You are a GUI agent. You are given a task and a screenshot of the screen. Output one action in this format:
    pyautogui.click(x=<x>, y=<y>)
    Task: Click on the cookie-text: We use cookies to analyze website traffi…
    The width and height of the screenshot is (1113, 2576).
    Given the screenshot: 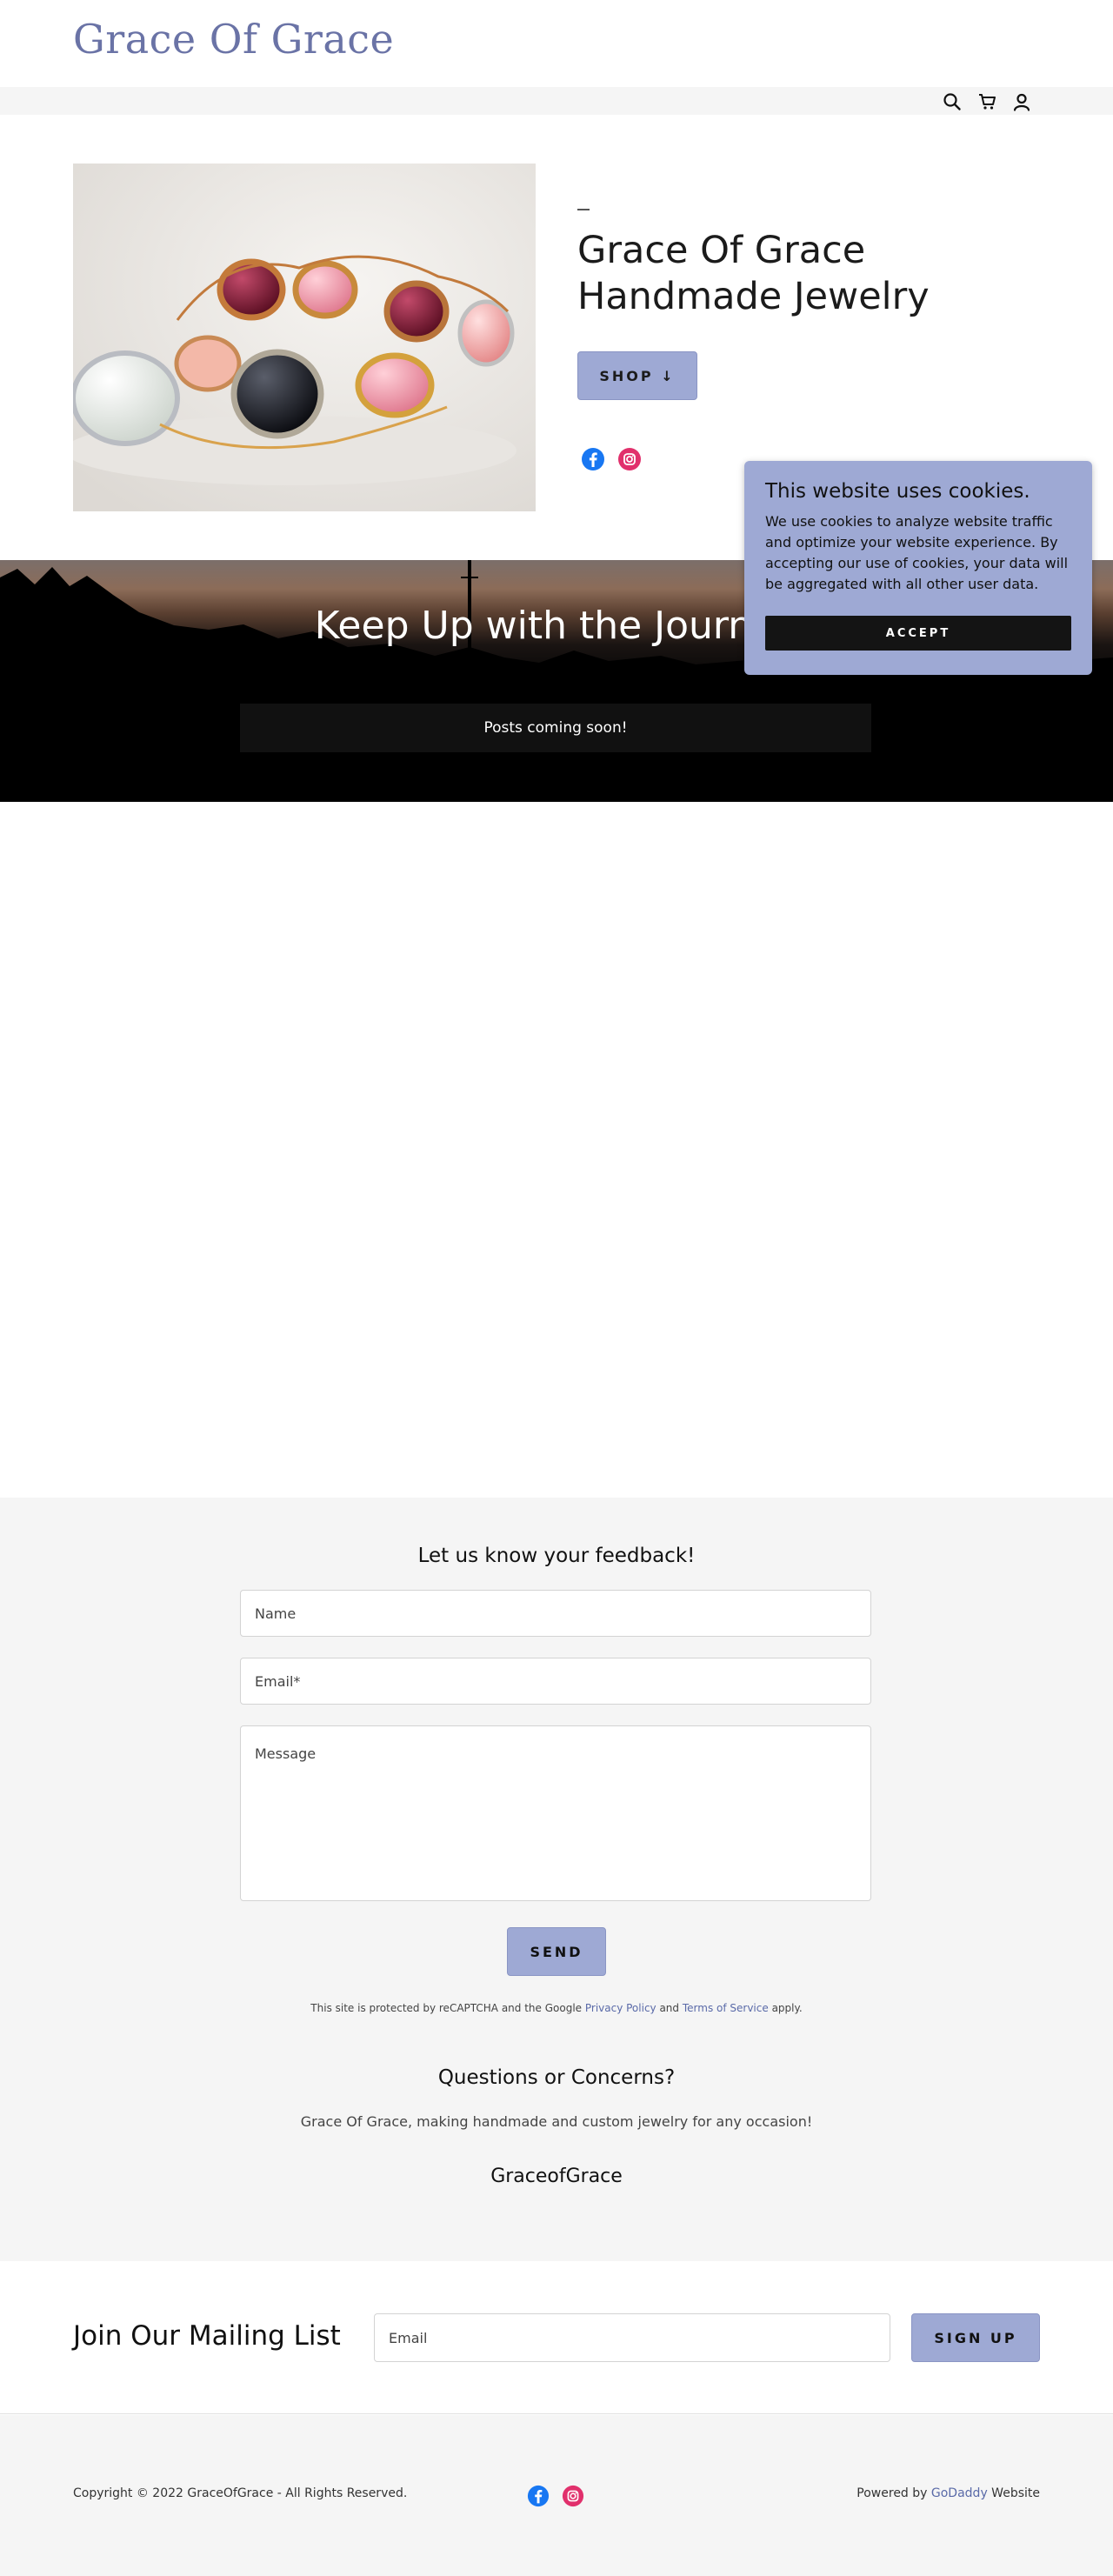 What is the action you would take?
    pyautogui.click(x=917, y=552)
    